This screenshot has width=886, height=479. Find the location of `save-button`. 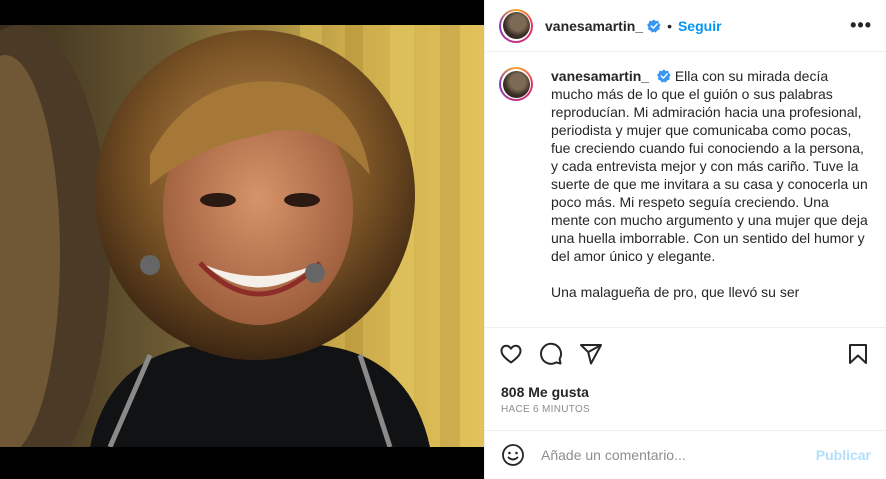

save-button is located at coordinates (859, 355).